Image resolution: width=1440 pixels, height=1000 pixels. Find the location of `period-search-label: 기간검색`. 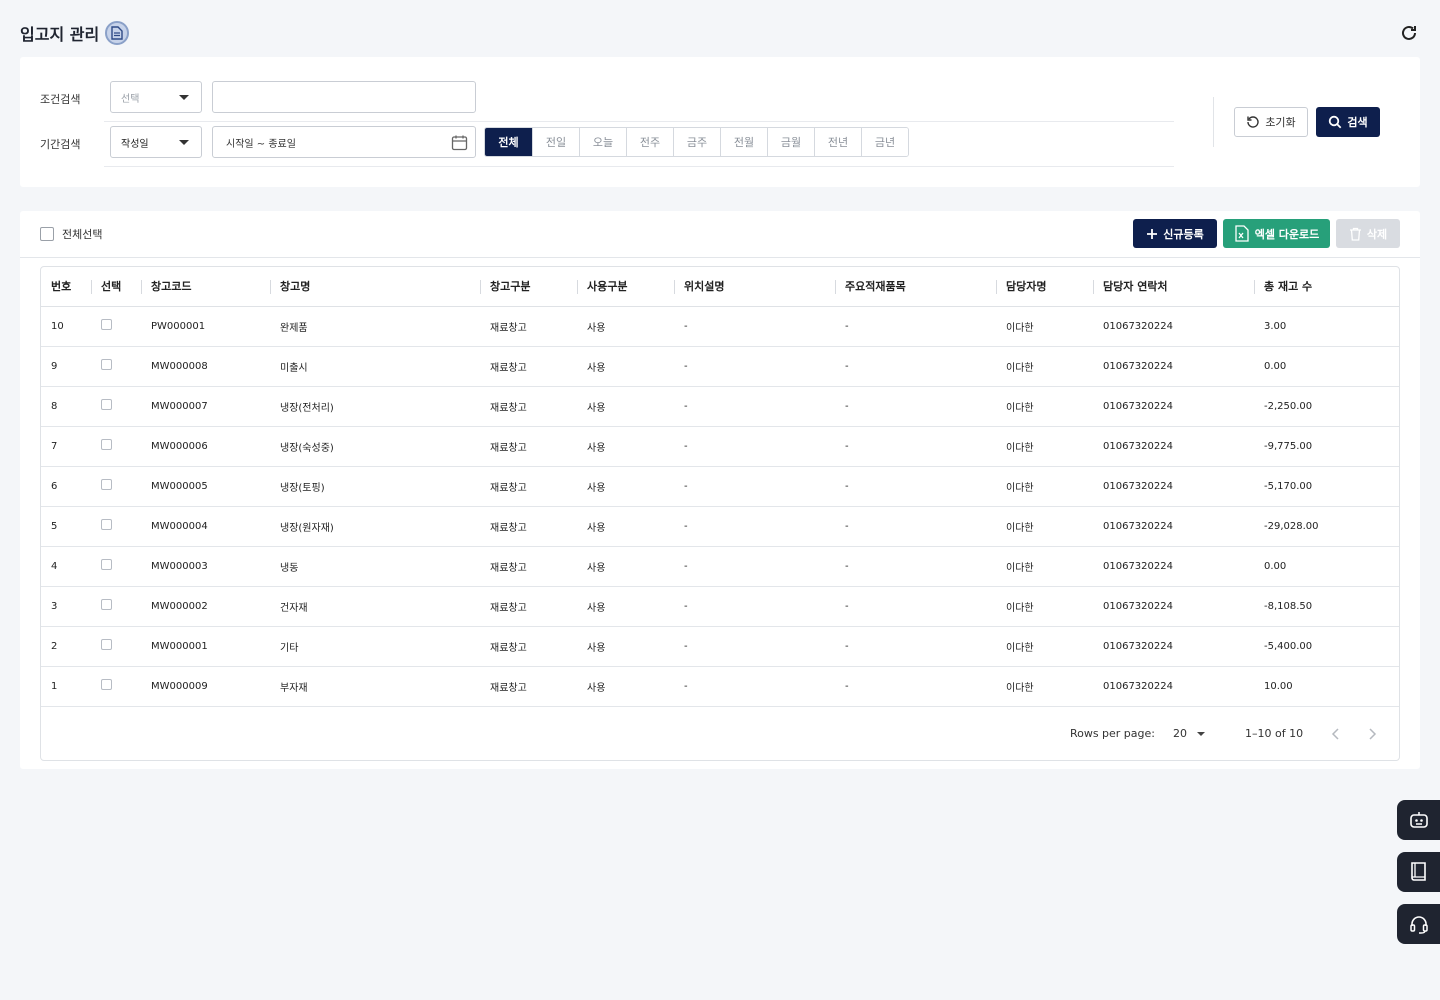

period-search-label: 기간검색 is located at coordinates (60, 144).